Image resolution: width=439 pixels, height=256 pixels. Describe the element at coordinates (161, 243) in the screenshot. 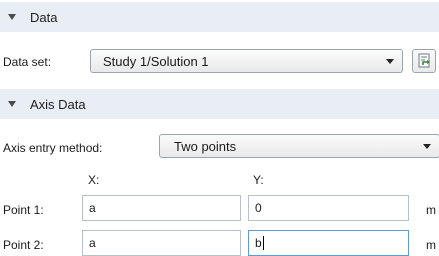

I see `point2-x-input: a` at that location.